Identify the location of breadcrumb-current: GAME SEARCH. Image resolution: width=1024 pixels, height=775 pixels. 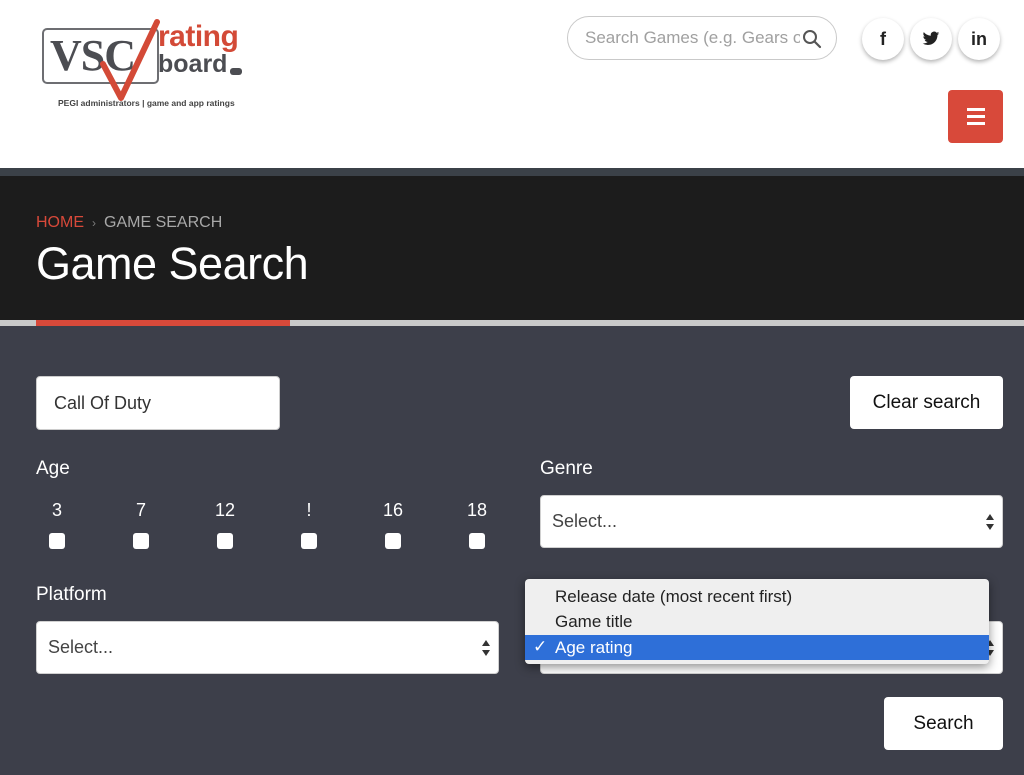
(163, 222).